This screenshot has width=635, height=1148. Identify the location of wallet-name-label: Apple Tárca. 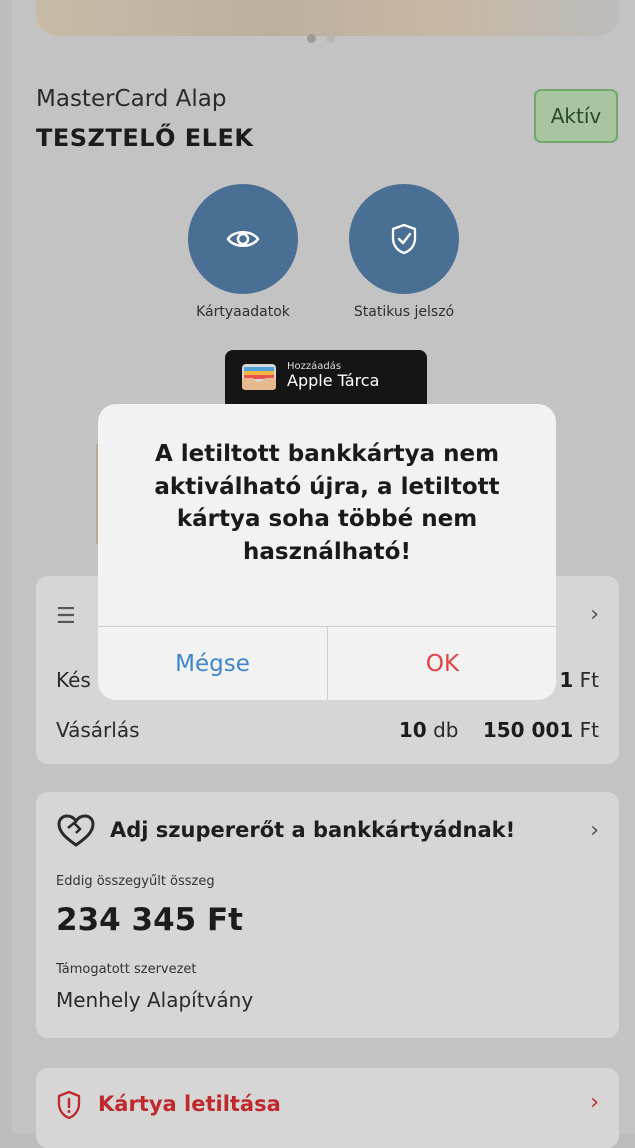
(333, 380).